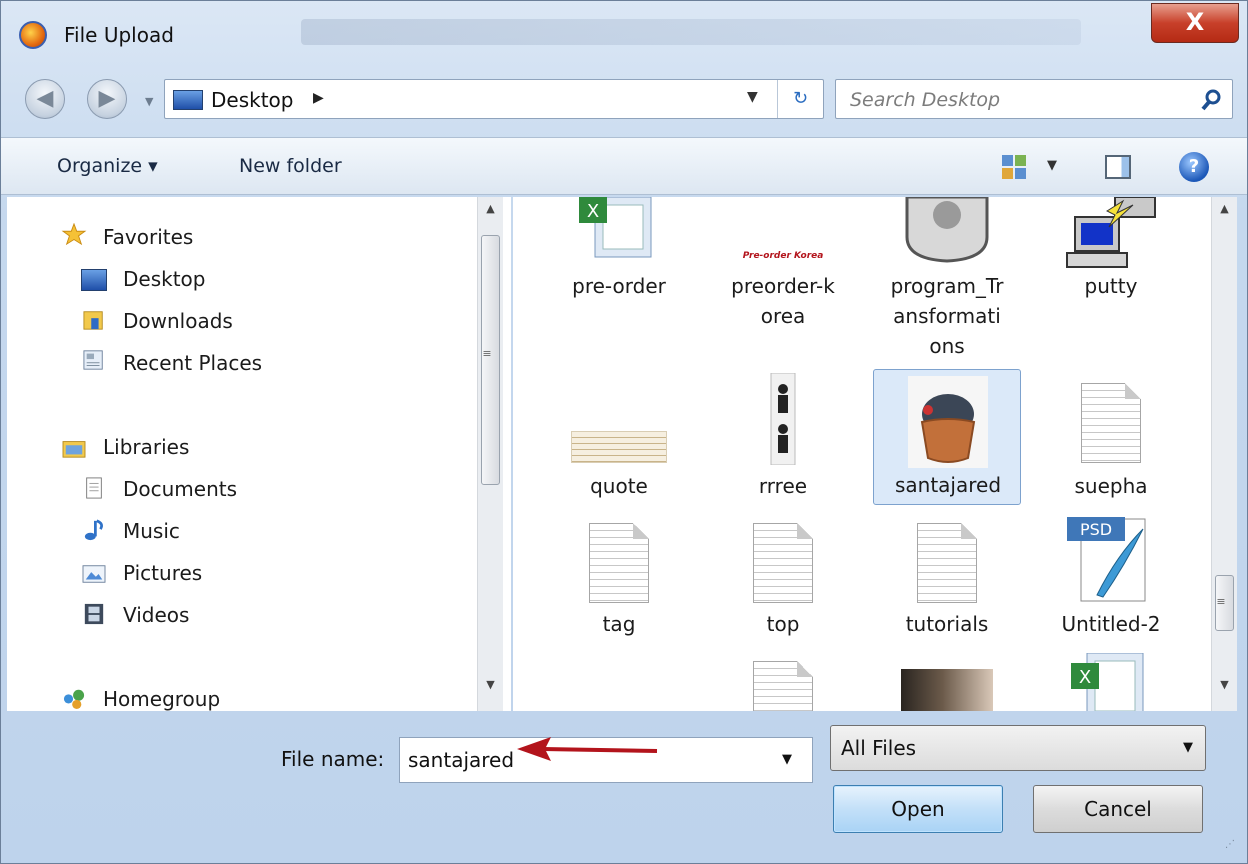 This screenshot has height=864, width=1248. Describe the element at coordinates (783, 256) in the screenshot. I see `preorder-thumbnail-text: Pre-order Korea` at that location.